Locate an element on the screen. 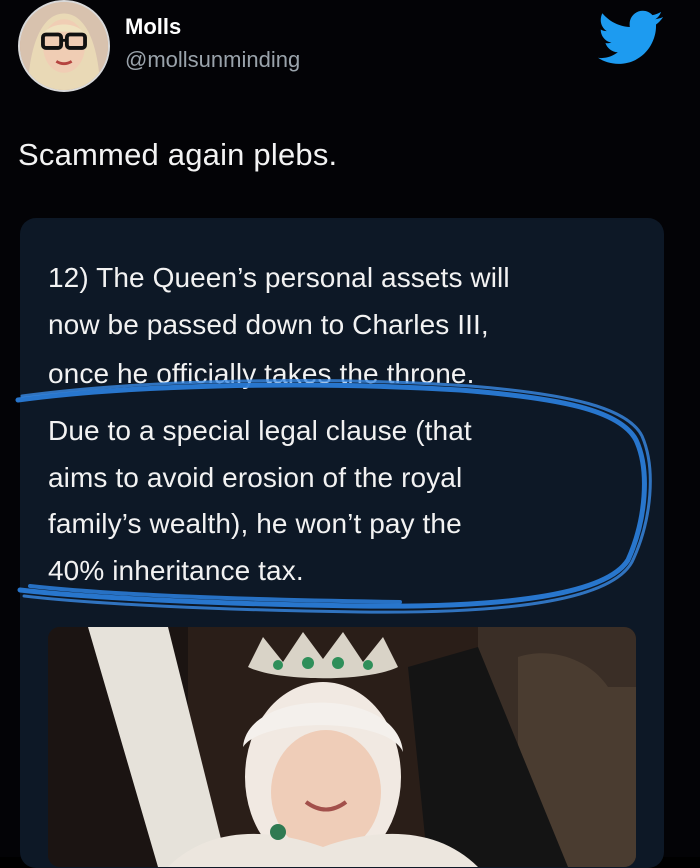 Image resolution: width=700 pixels, height=868 pixels. twitter-bird-icon is located at coordinates (631, 38).